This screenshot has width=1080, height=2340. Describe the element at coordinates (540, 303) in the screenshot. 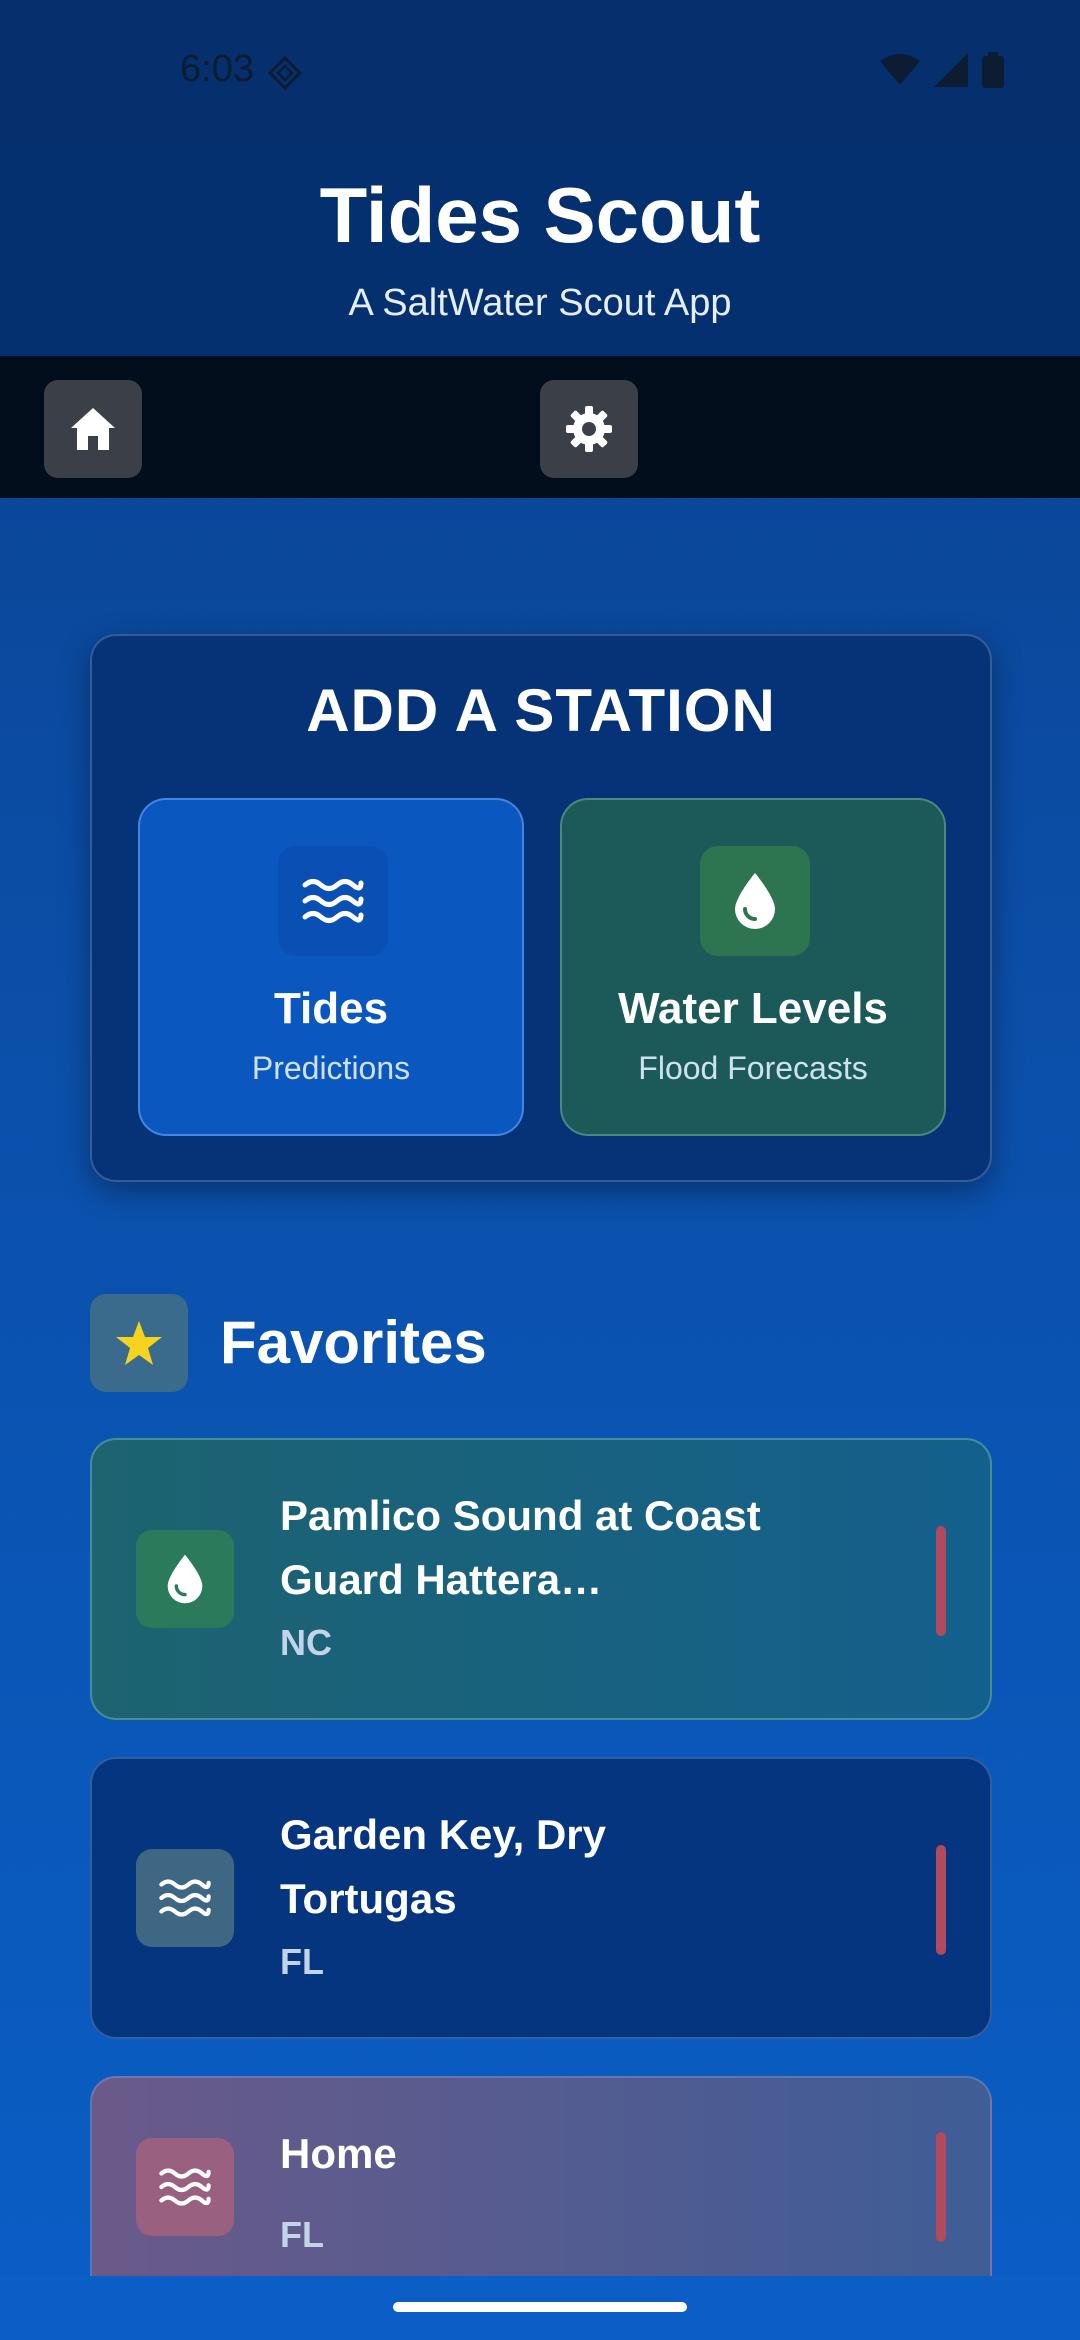

I see `app-subtitle: A SaltWater Scout App` at that location.